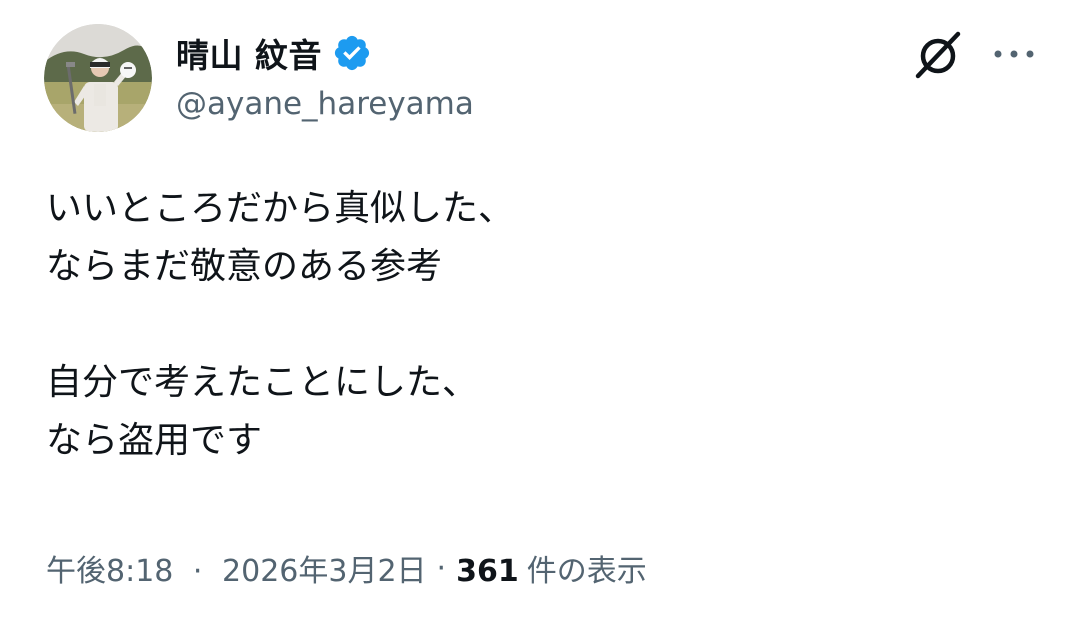 The height and width of the screenshot is (620, 1080). Describe the element at coordinates (586, 571) in the screenshot. I see `views-label: 件の表示` at that location.